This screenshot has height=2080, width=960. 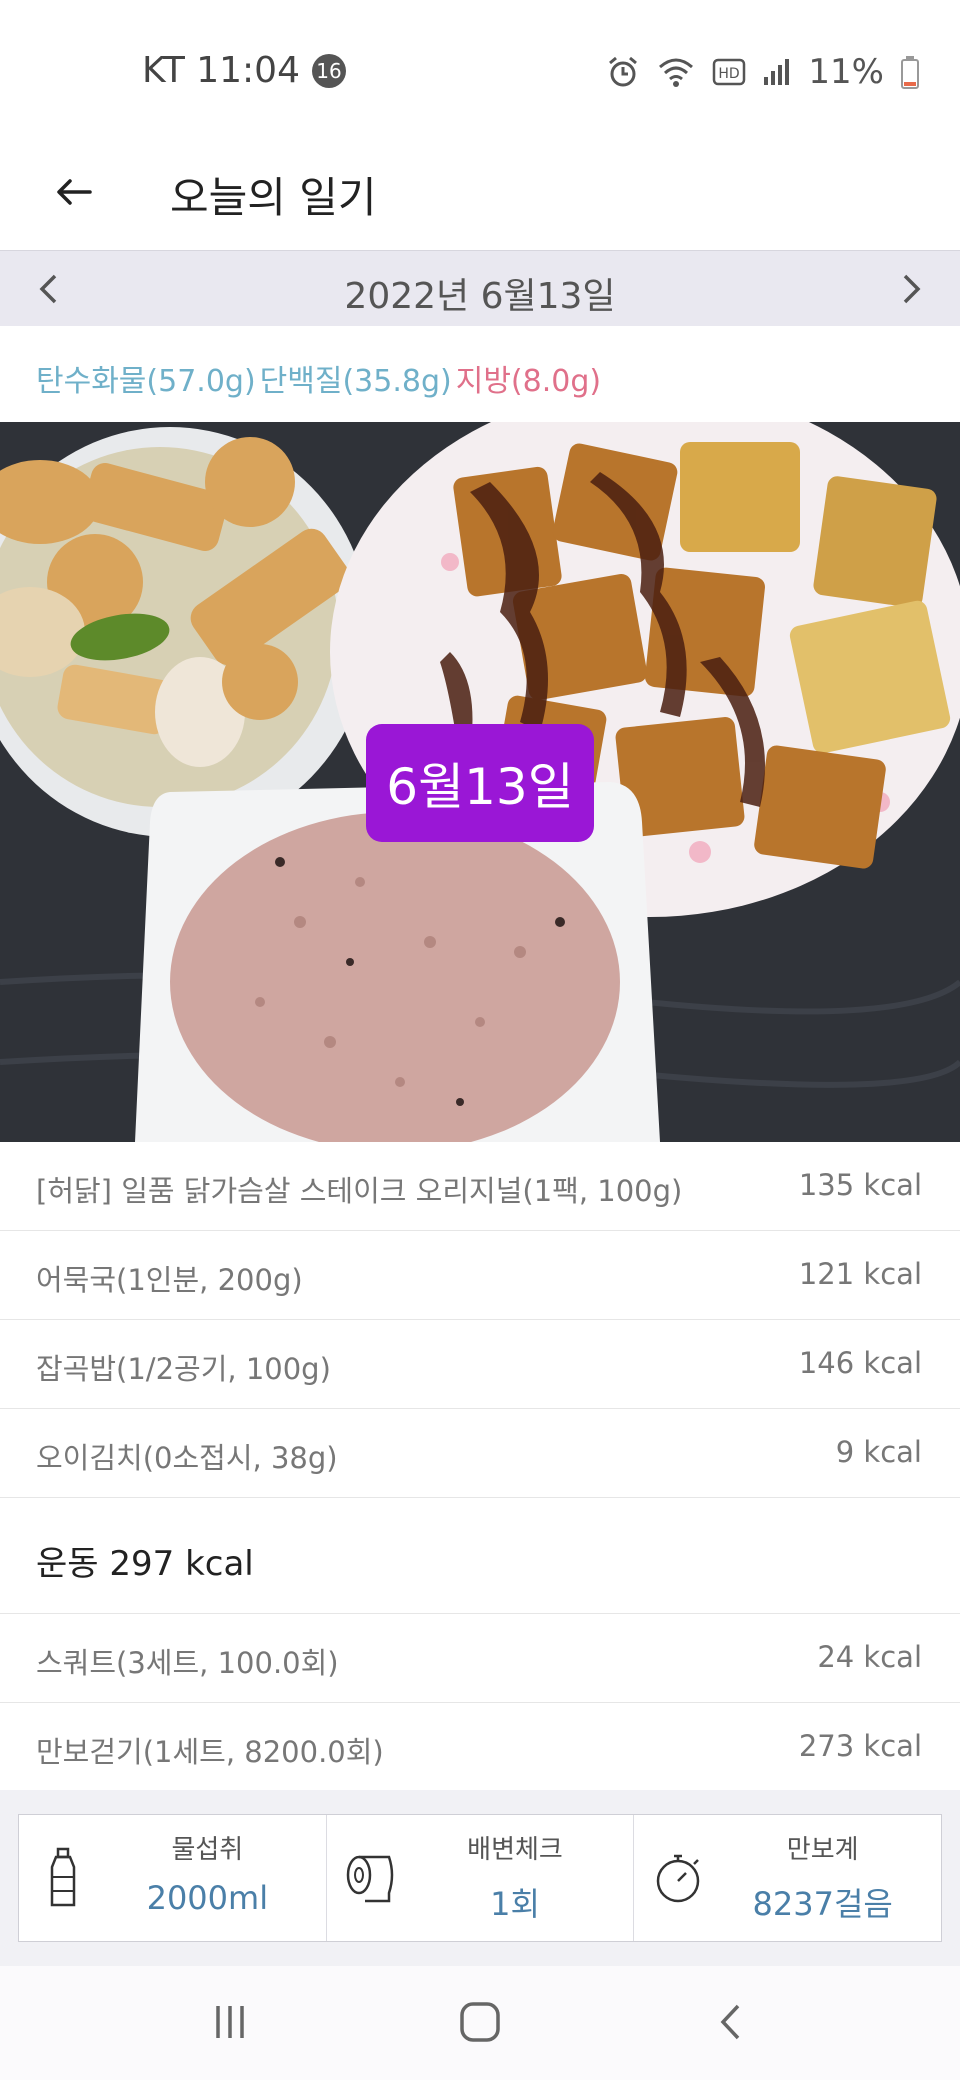 I want to click on exercise-kcal: 273 kcal, so click(x=860, y=1746).